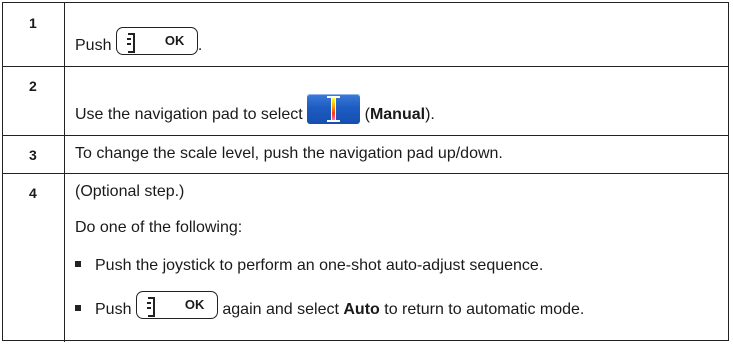 This screenshot has width=733, height=344. What do you see at coordinates (33, 193) in the screenshot?
I see `step-number: 4` at bounding box center [33, 193].